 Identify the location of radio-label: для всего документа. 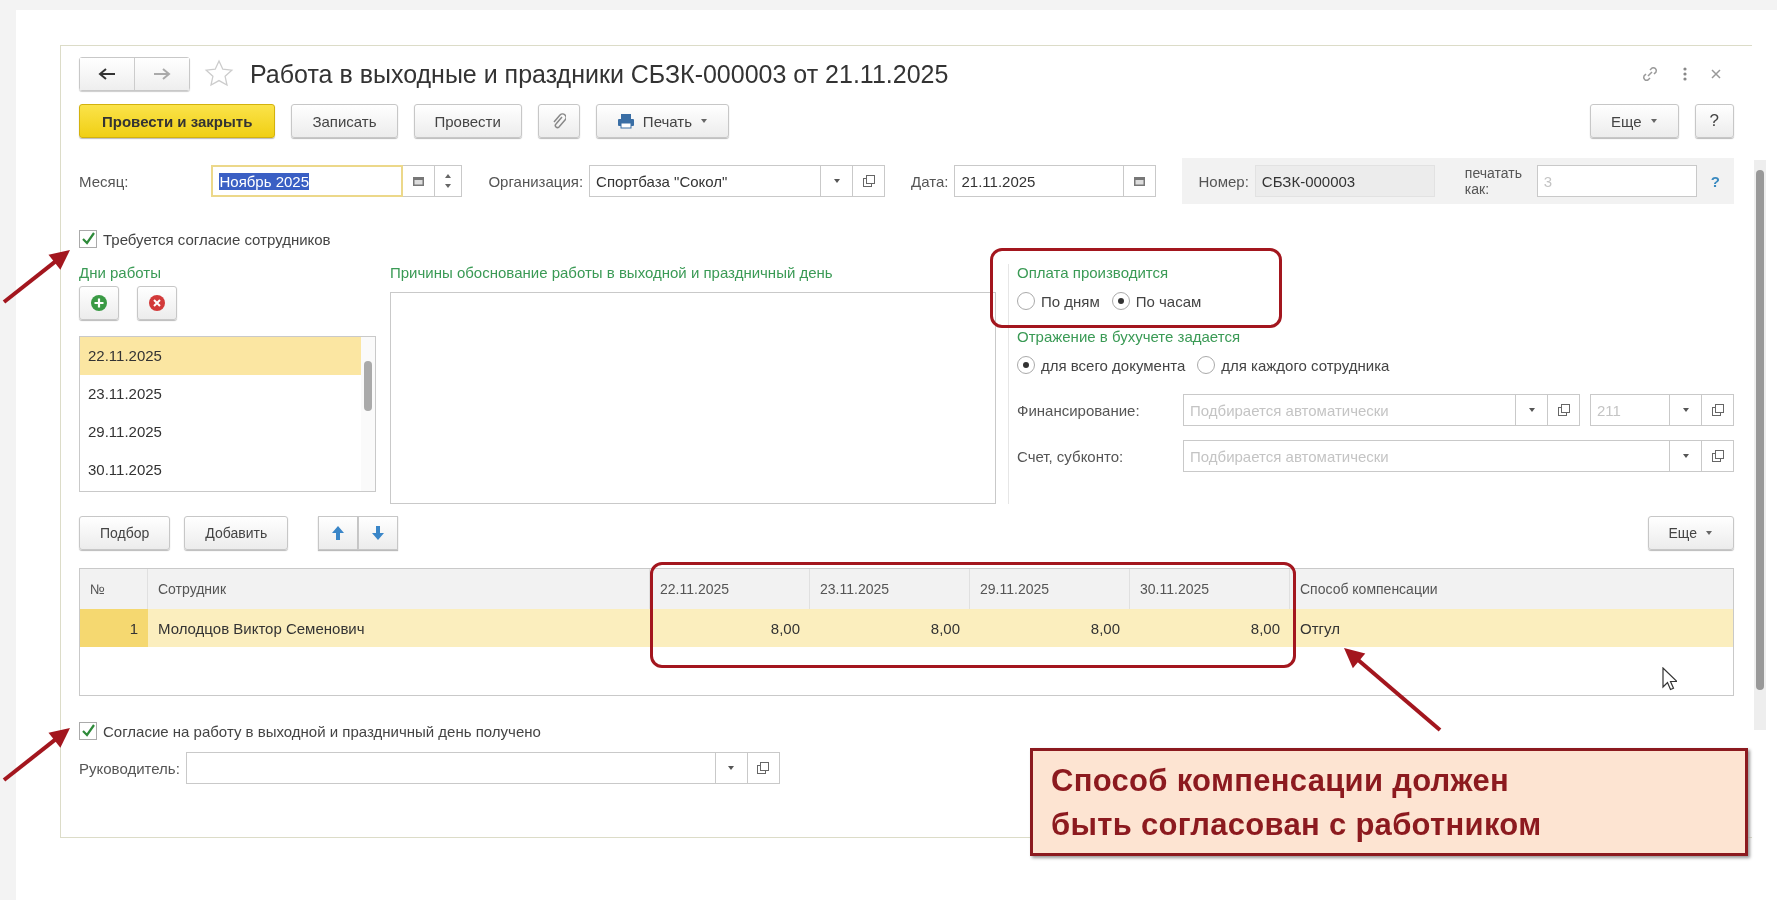
(1113, 365).